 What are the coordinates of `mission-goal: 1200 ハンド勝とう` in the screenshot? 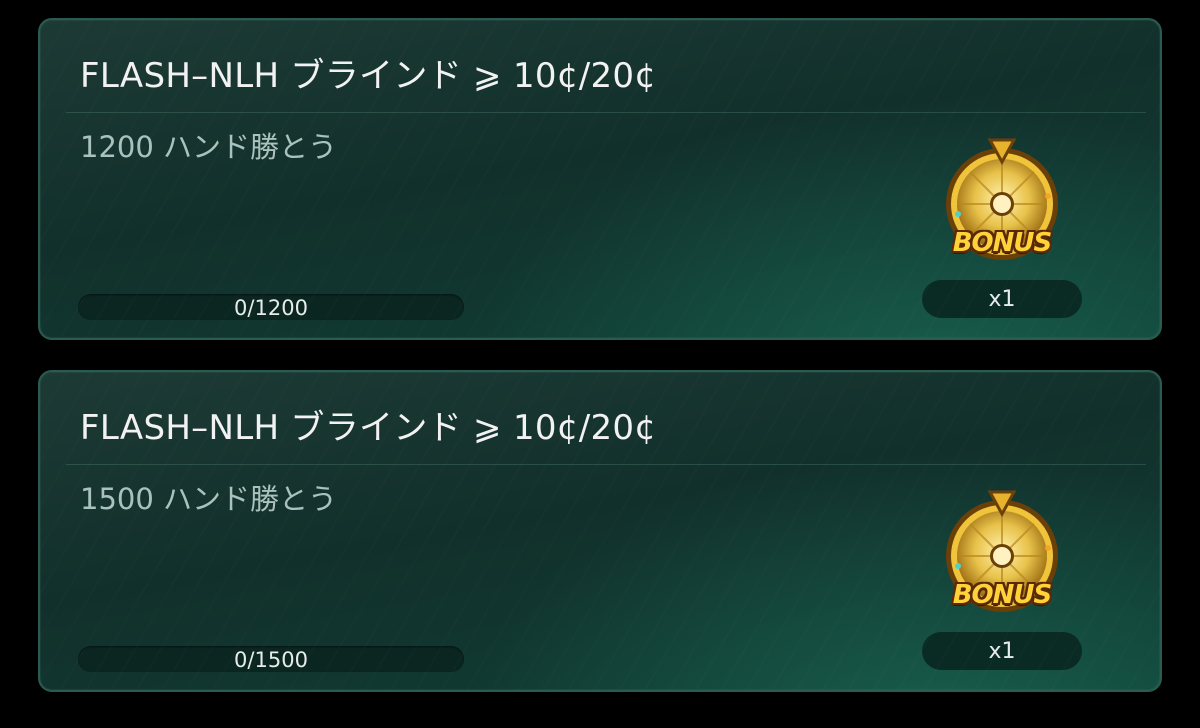 It's located at (209, 147).